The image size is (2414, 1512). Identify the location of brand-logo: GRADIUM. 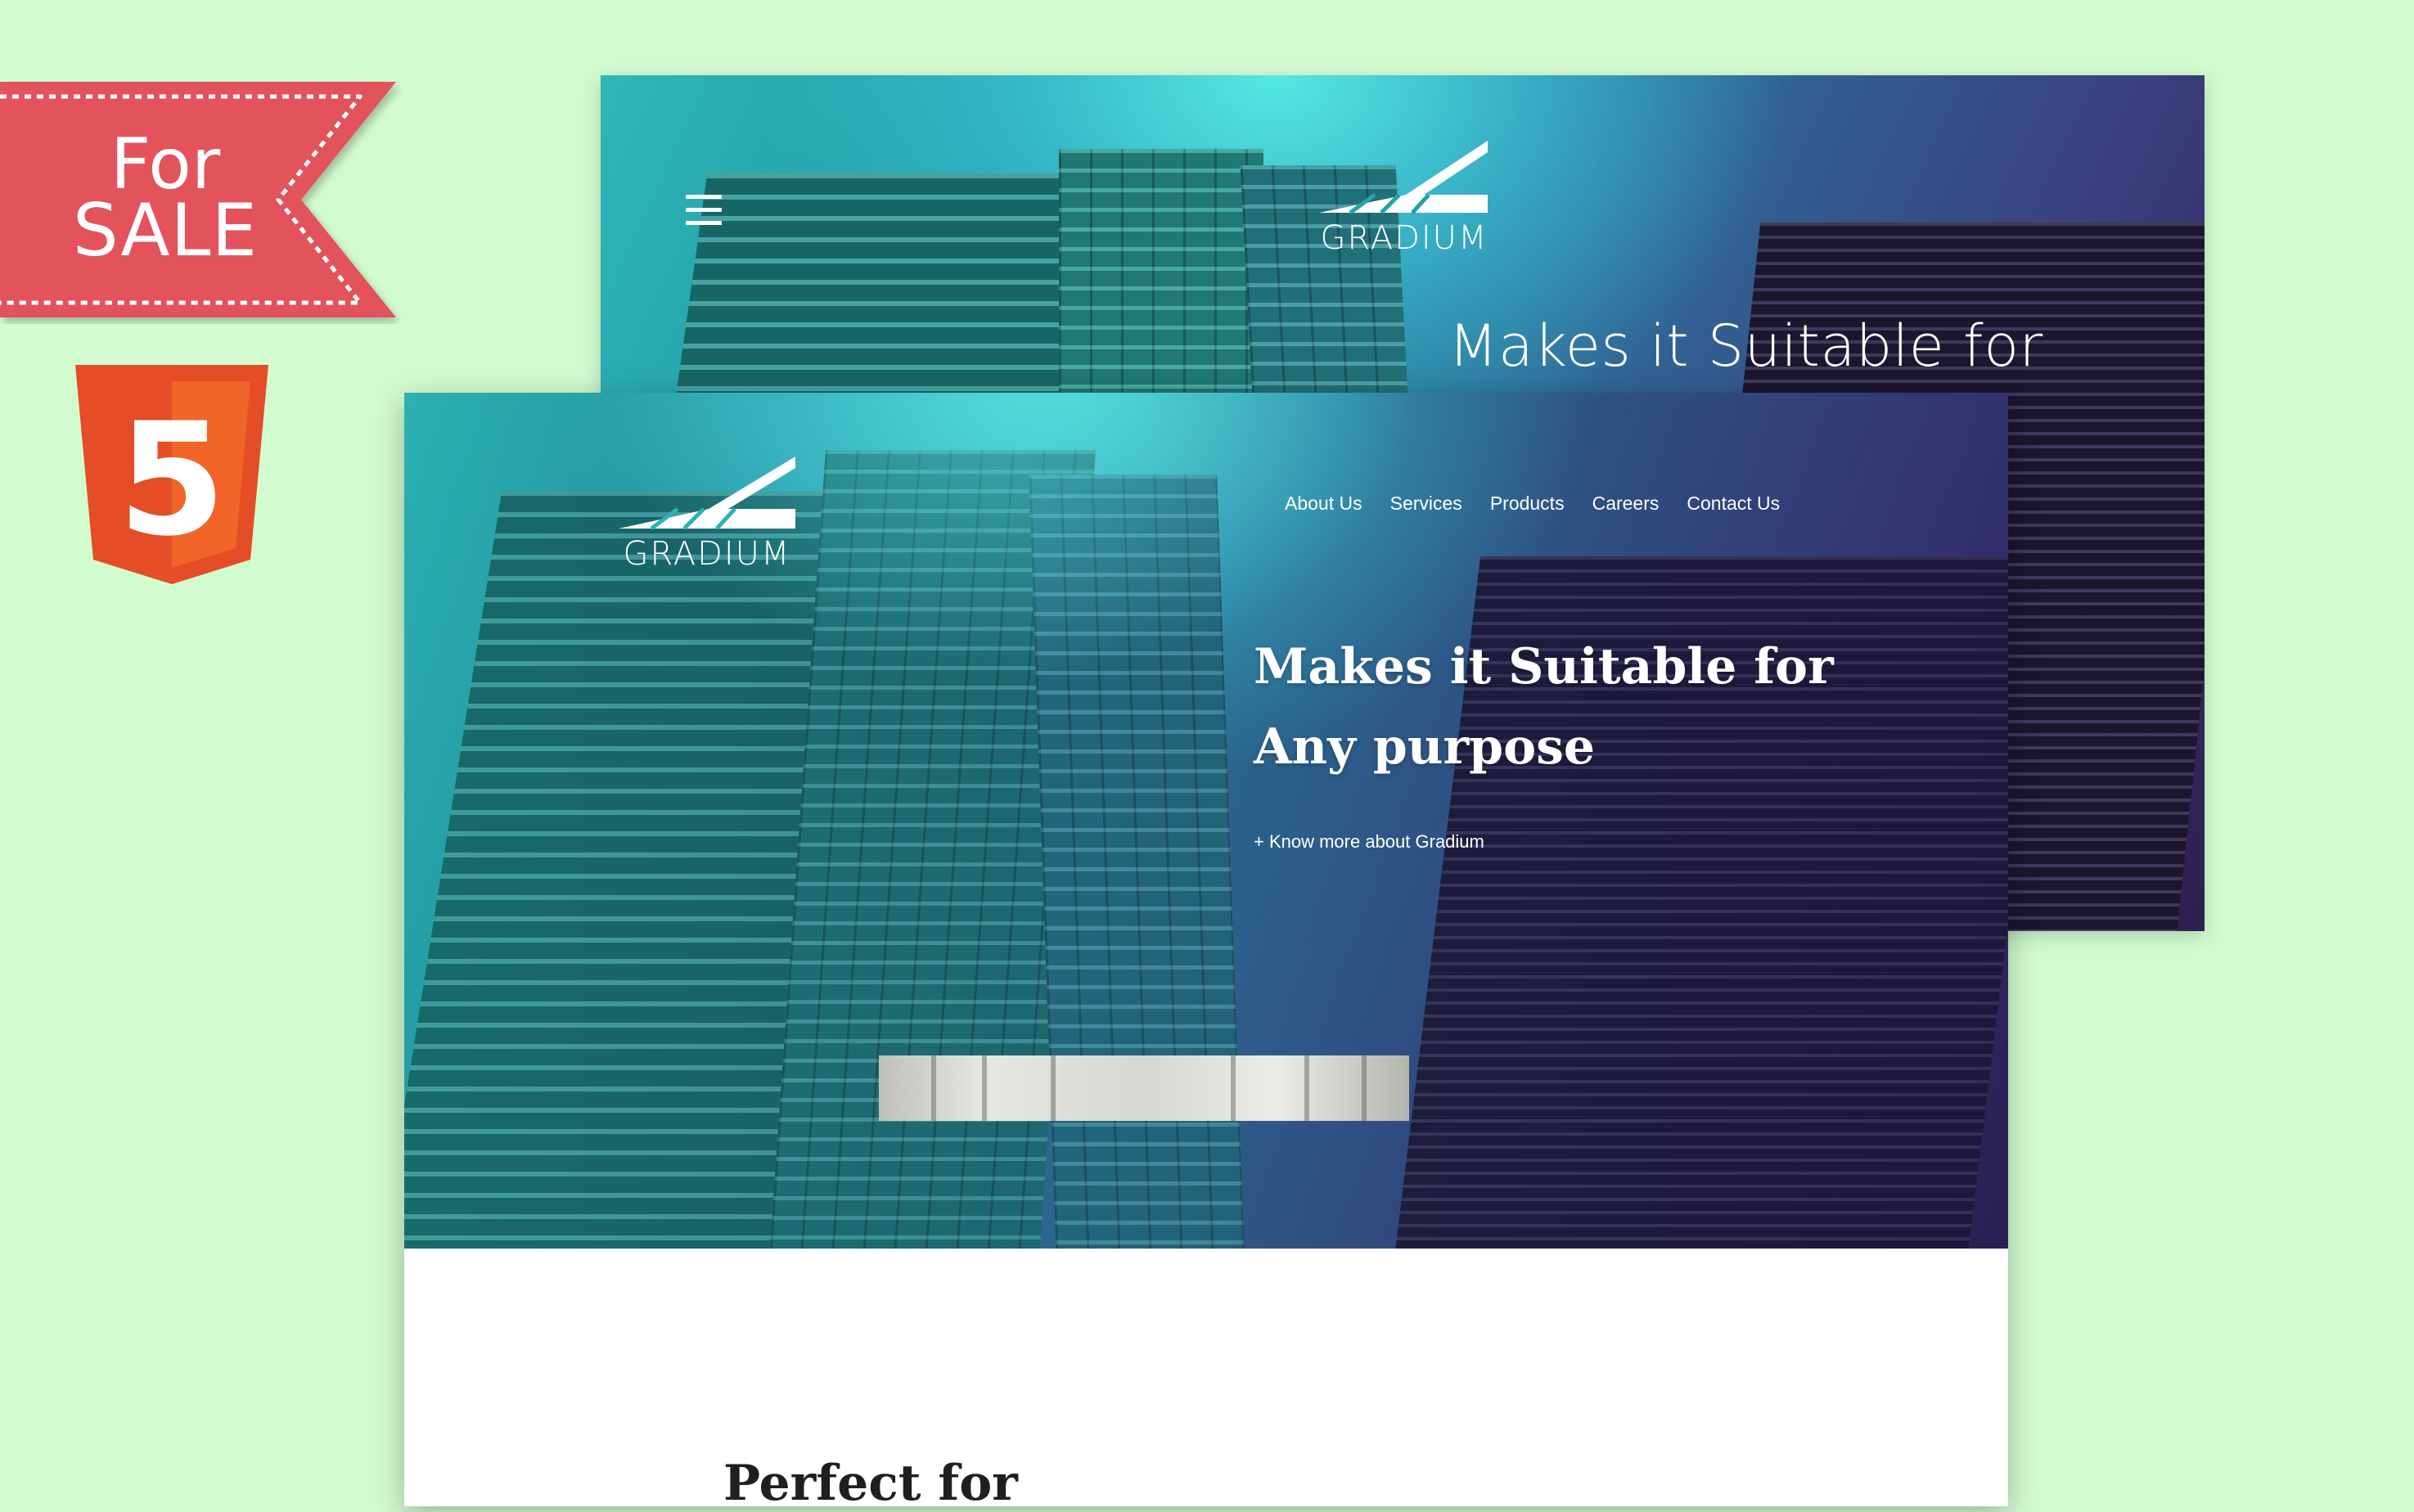
(708, 518).